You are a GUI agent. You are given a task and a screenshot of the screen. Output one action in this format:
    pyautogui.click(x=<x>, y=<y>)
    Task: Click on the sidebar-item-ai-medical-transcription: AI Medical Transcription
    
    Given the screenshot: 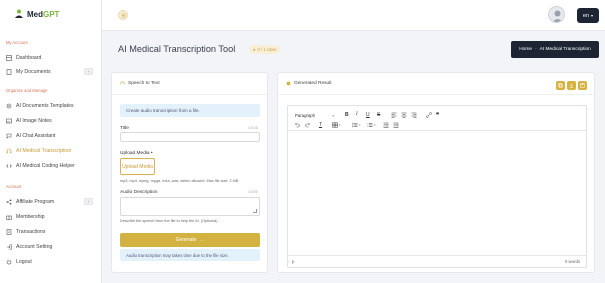 What is the action you would take?
    pyautogui.click(x=51, y=150)
    